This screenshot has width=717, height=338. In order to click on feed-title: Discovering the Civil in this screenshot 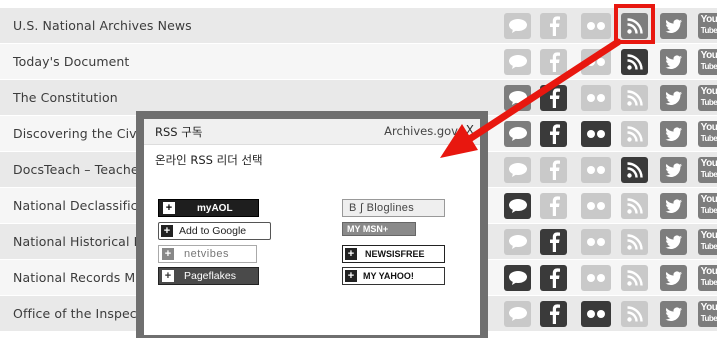, I will do `click(78, 134)`.